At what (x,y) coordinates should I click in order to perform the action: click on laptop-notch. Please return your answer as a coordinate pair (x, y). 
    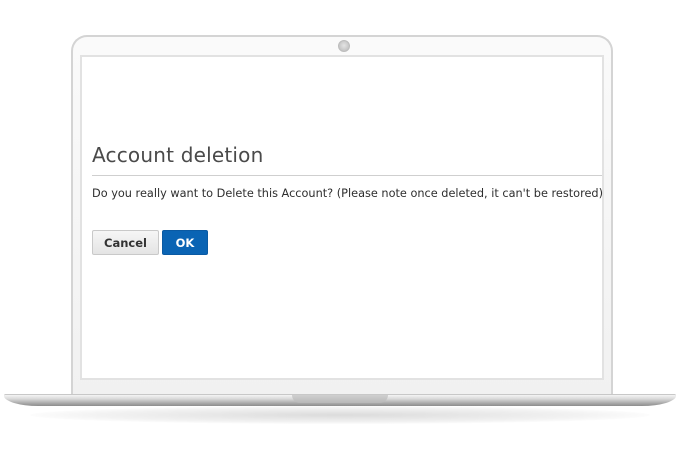
    Looking at the image, I should click on (340, 399).